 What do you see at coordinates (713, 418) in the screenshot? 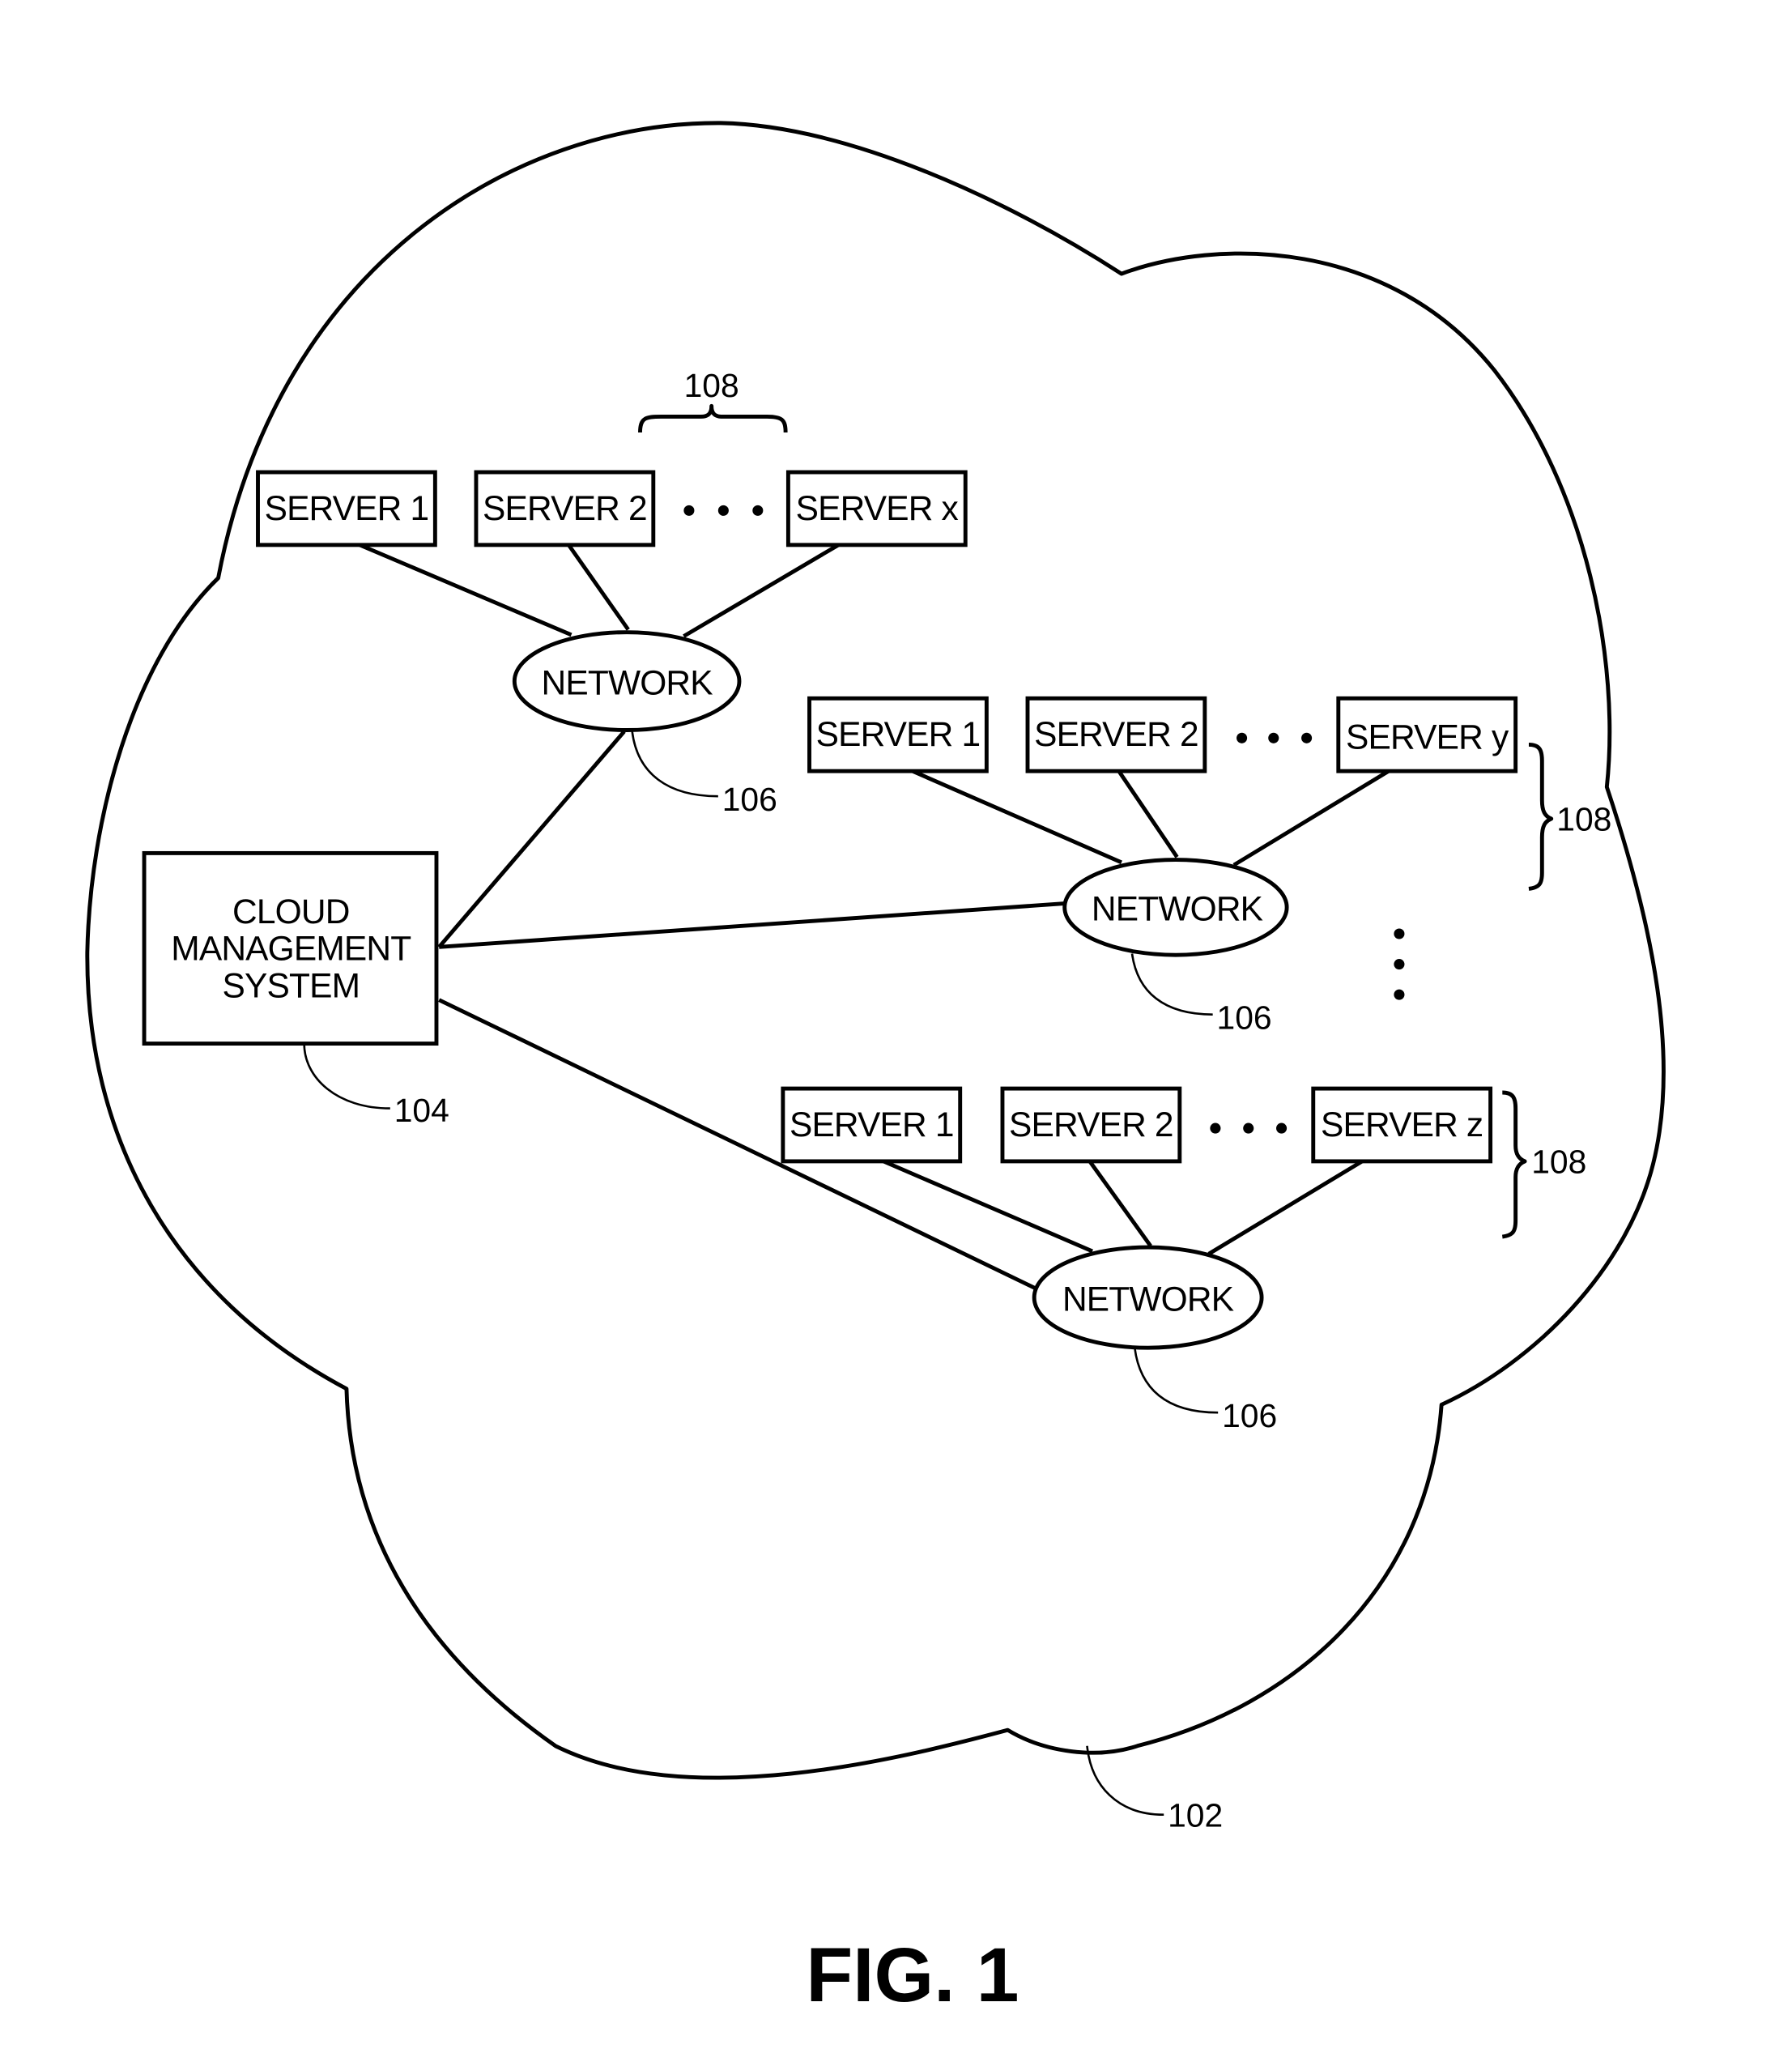
I see `group-1-brace` at bounding box center [713, 418].